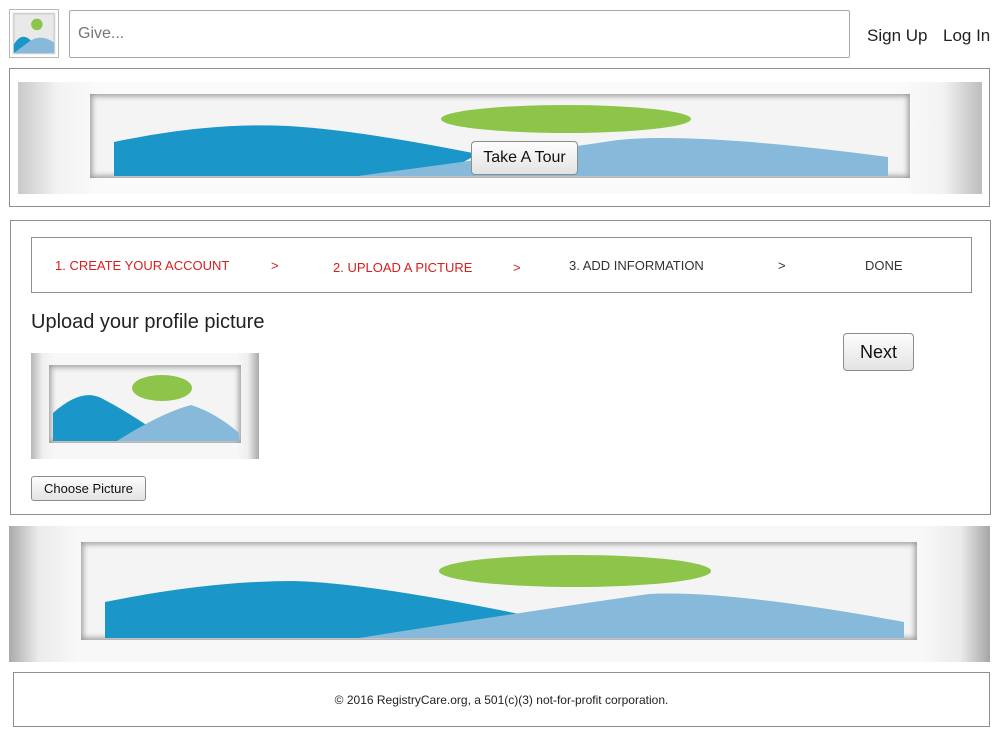 This screenshot has width=998, height=734. Describe the element at coordinates (636, 265) in the screenshot. I see `step-add-information: 3. ADD INFORMATION` at that location.